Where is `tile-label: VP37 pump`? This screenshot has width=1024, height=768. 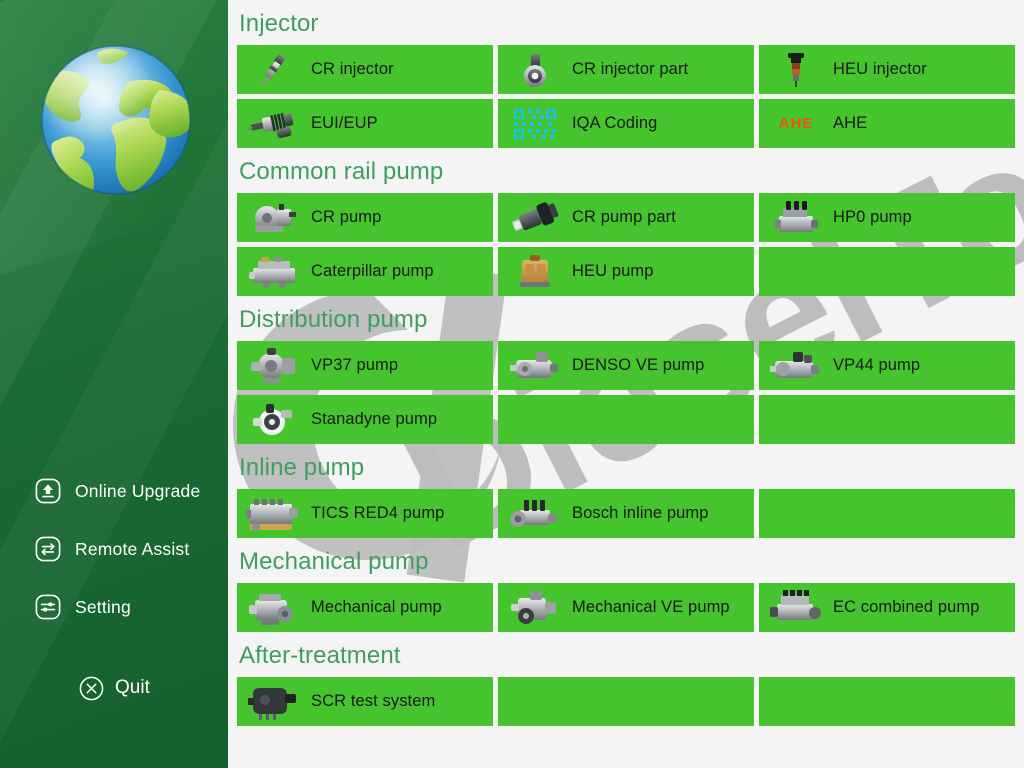 tile-label: VP37 pump is located at coordinates (355, 365).